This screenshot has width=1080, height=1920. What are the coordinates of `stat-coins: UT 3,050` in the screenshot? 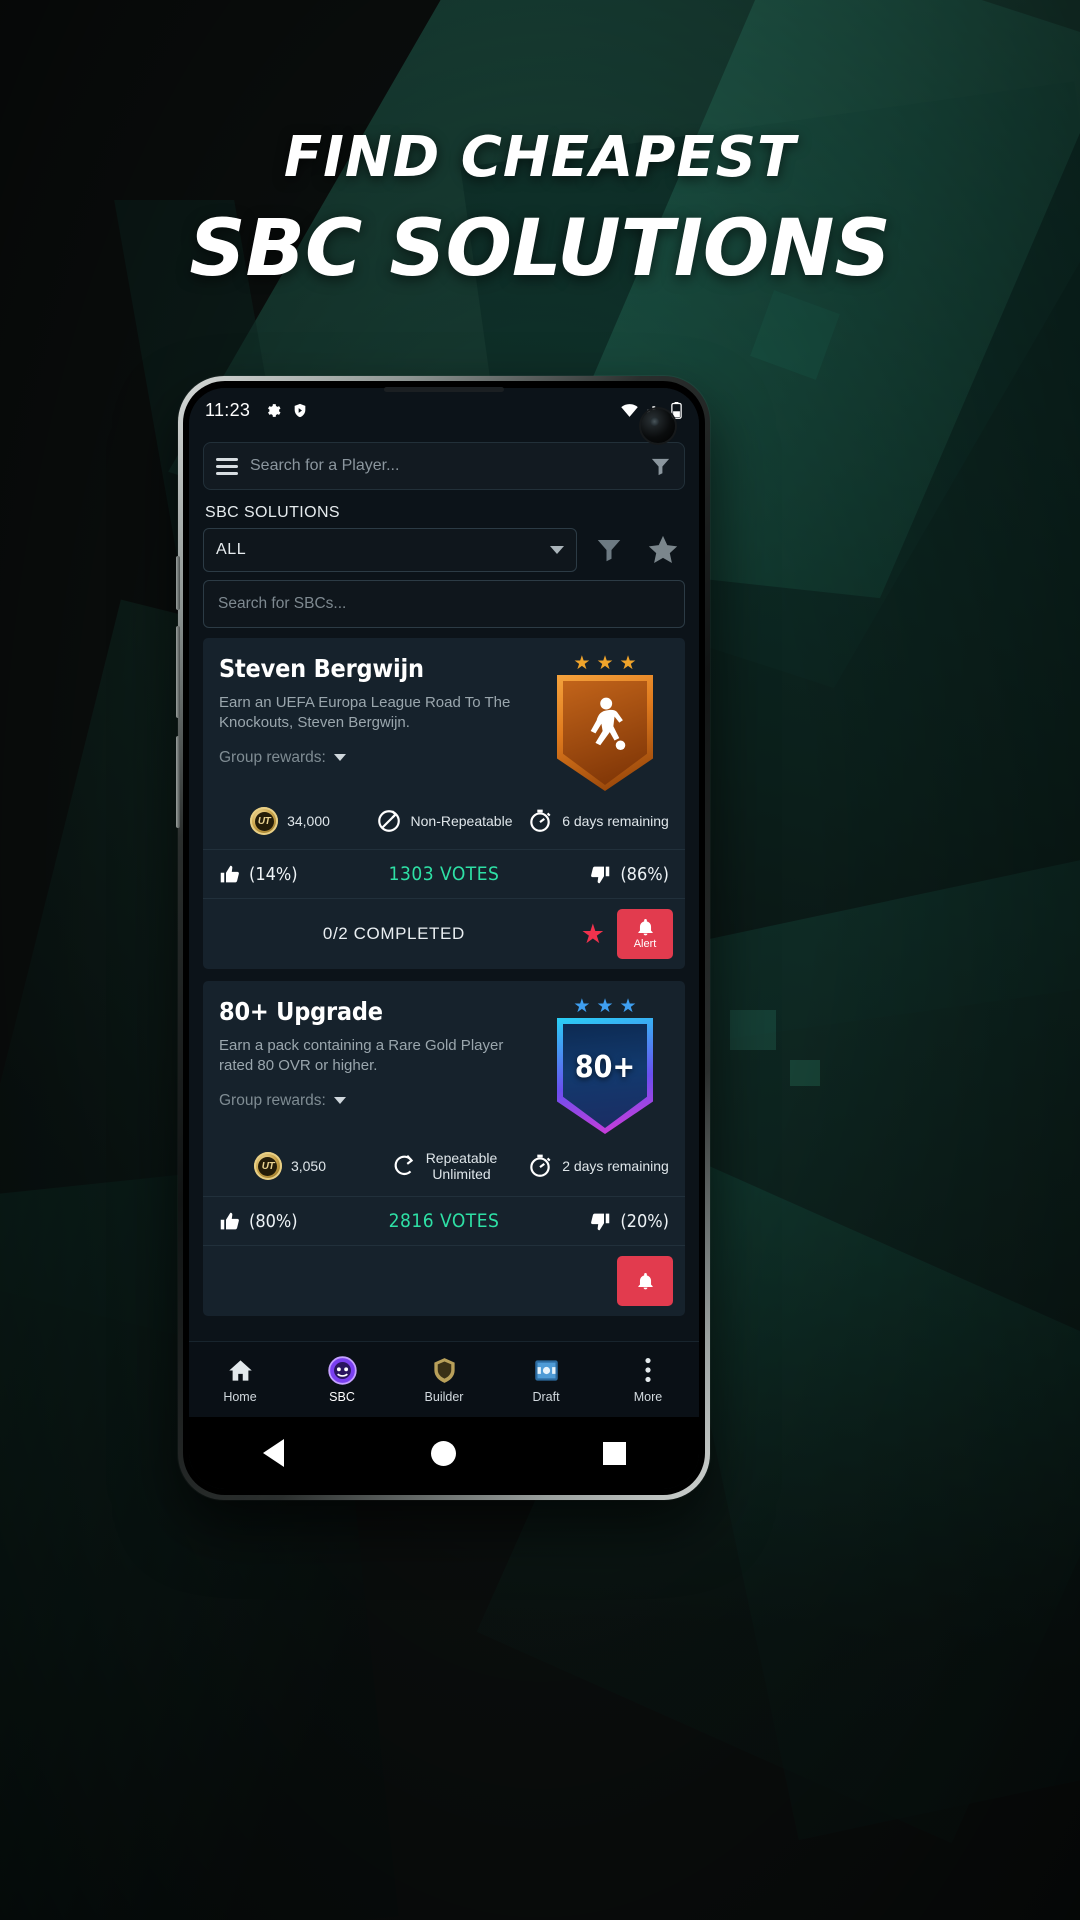 It's located at (290, 1166).